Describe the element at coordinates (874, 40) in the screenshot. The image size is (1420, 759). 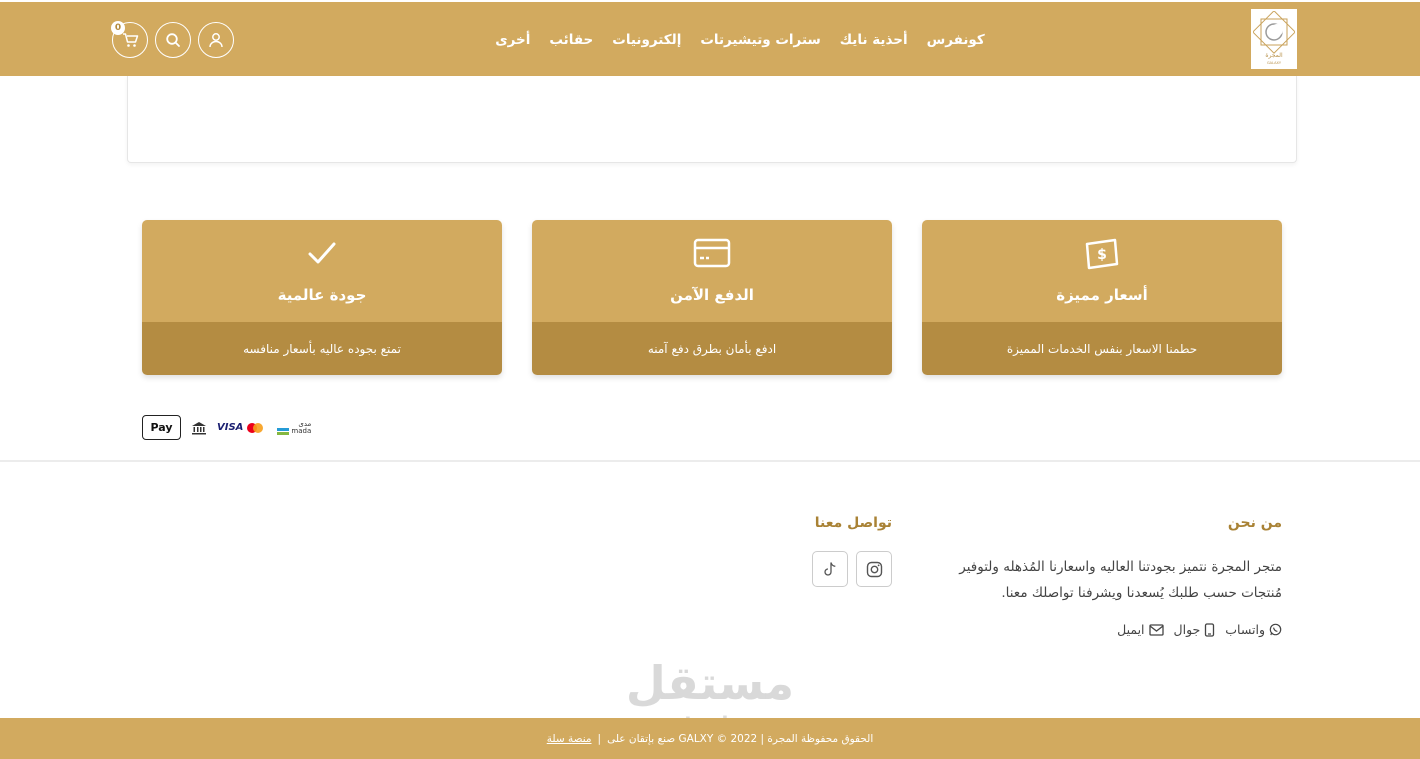
I see `nav-item-nike-shoes: أحذية نايك` at that location.